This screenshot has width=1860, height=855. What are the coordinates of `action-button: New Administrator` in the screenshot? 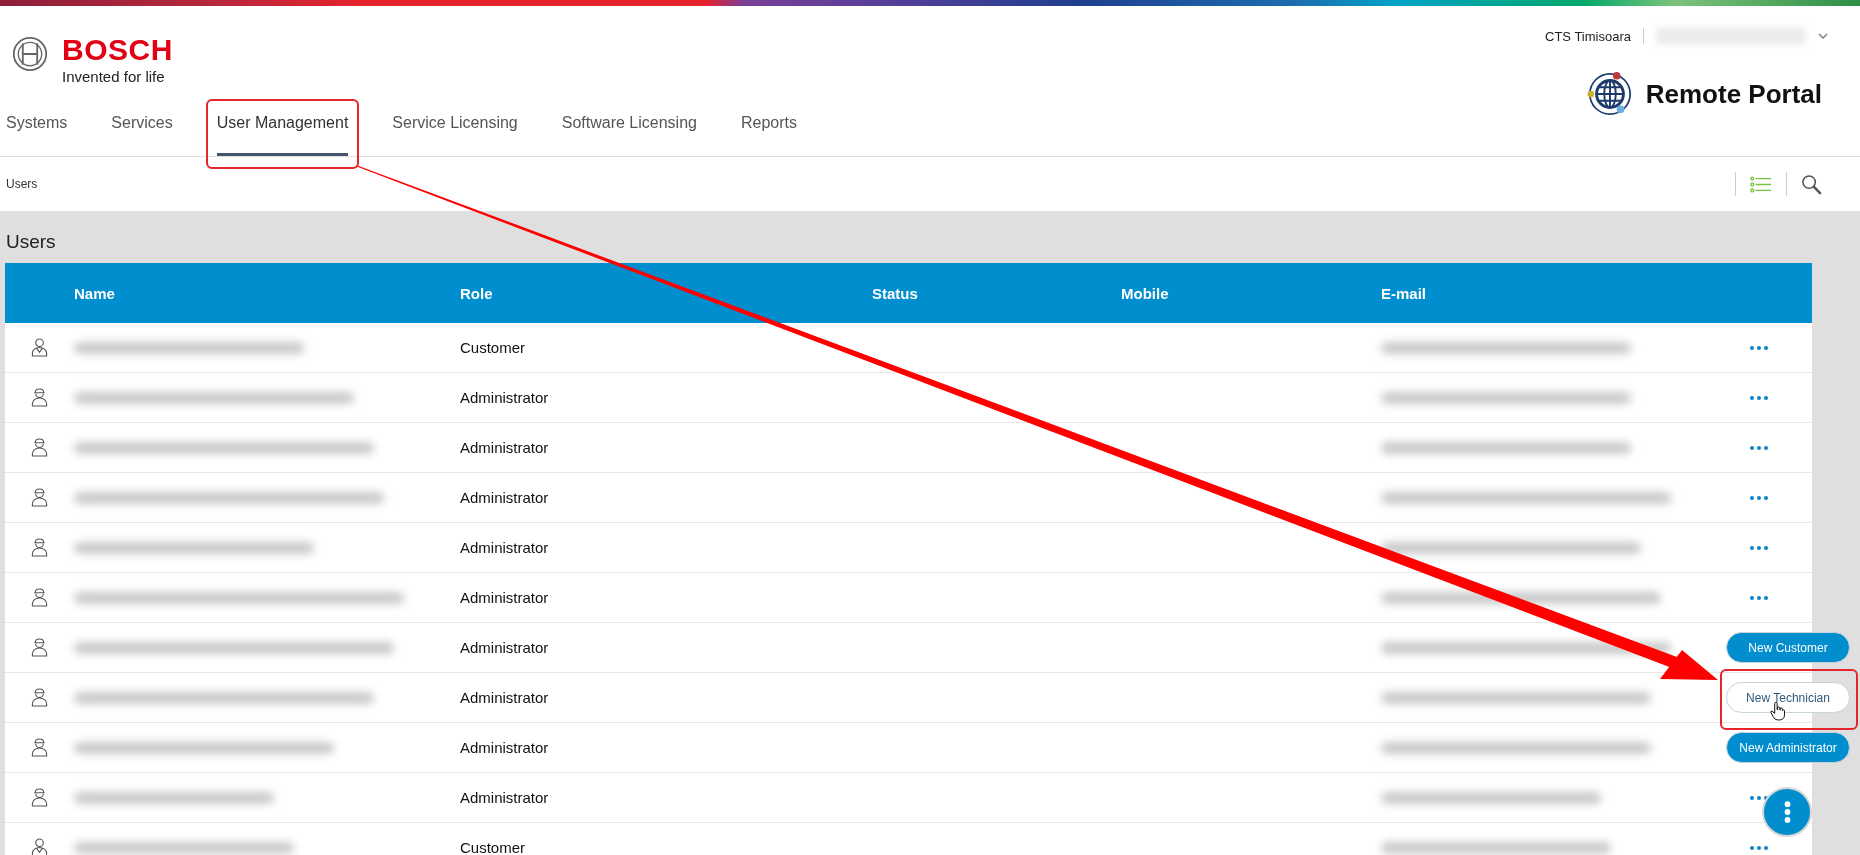 It's located at (1788, 747).